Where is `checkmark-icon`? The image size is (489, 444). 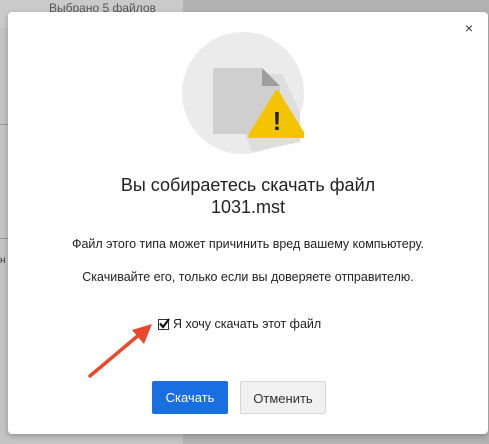
checkmark-icon is located at coordinates (164, 323).